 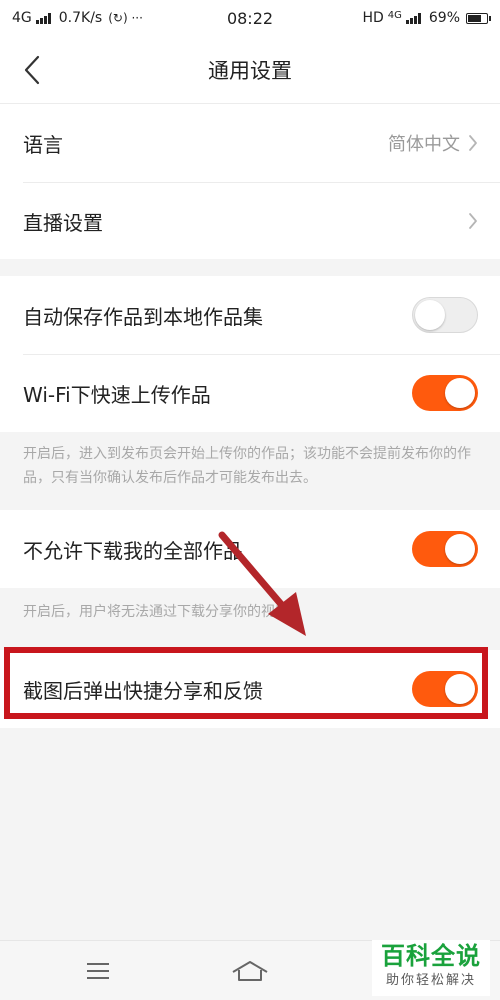 I want to click on watermark-logo: 百科全说 助你轻松解决, so click(x=431, y=968).